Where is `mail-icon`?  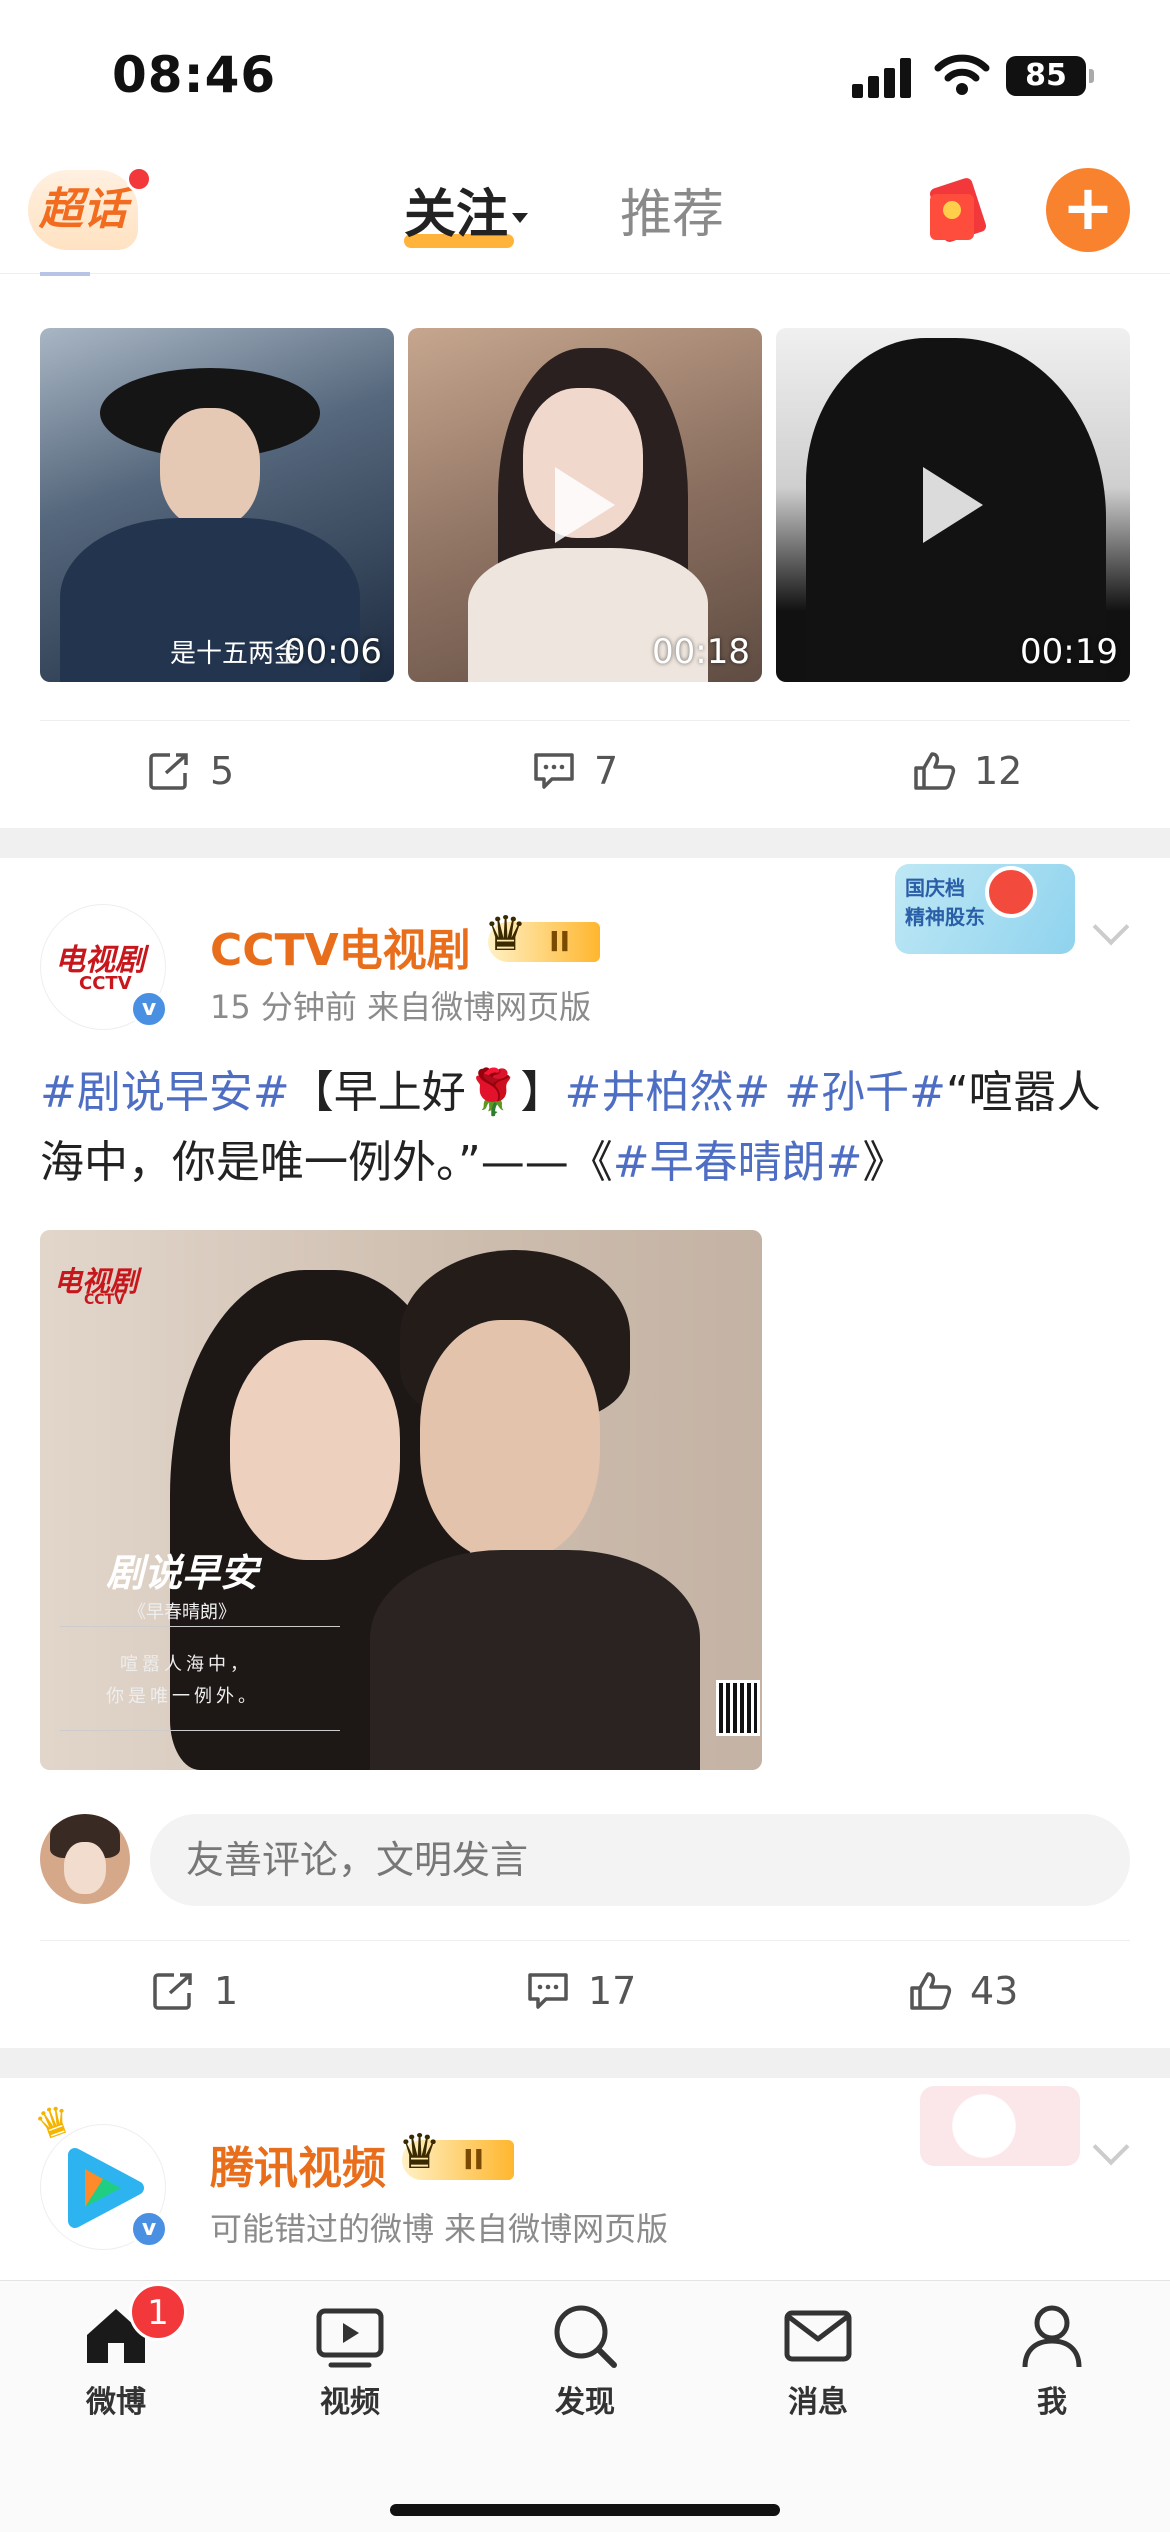 mail-icon is located at coordinates (818, 2336).